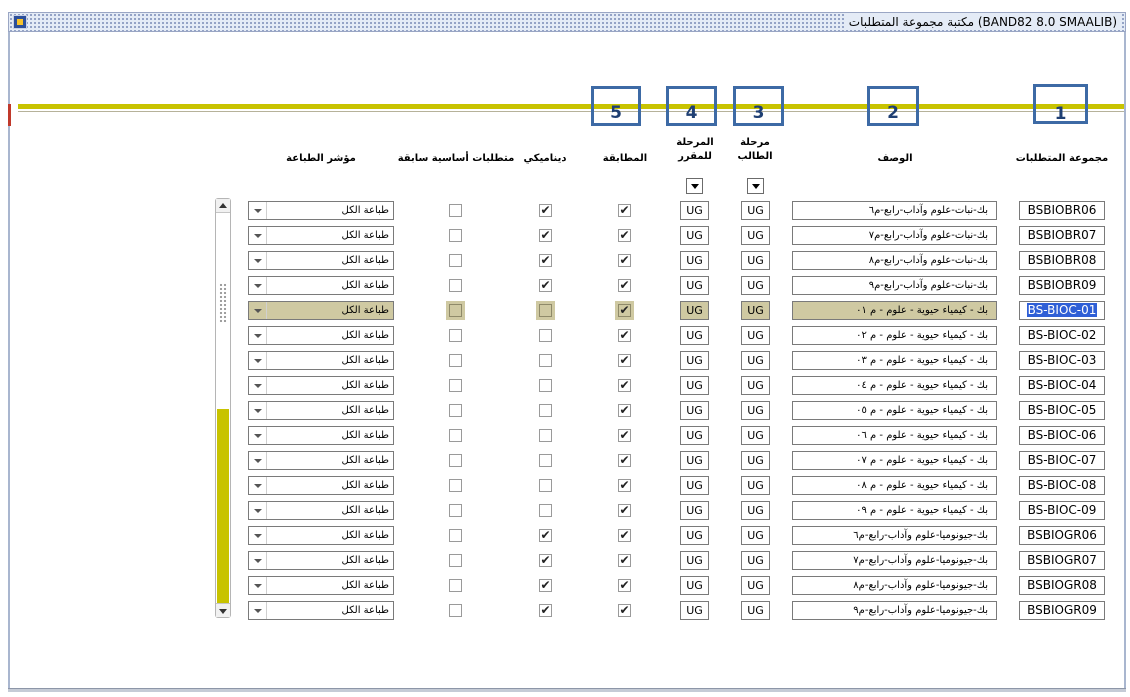  What do you see at coordinates (1062, 535) in the screenshot?
I see `rule-group-field: BSBIOGR06` at bounding box center [1062, 535].